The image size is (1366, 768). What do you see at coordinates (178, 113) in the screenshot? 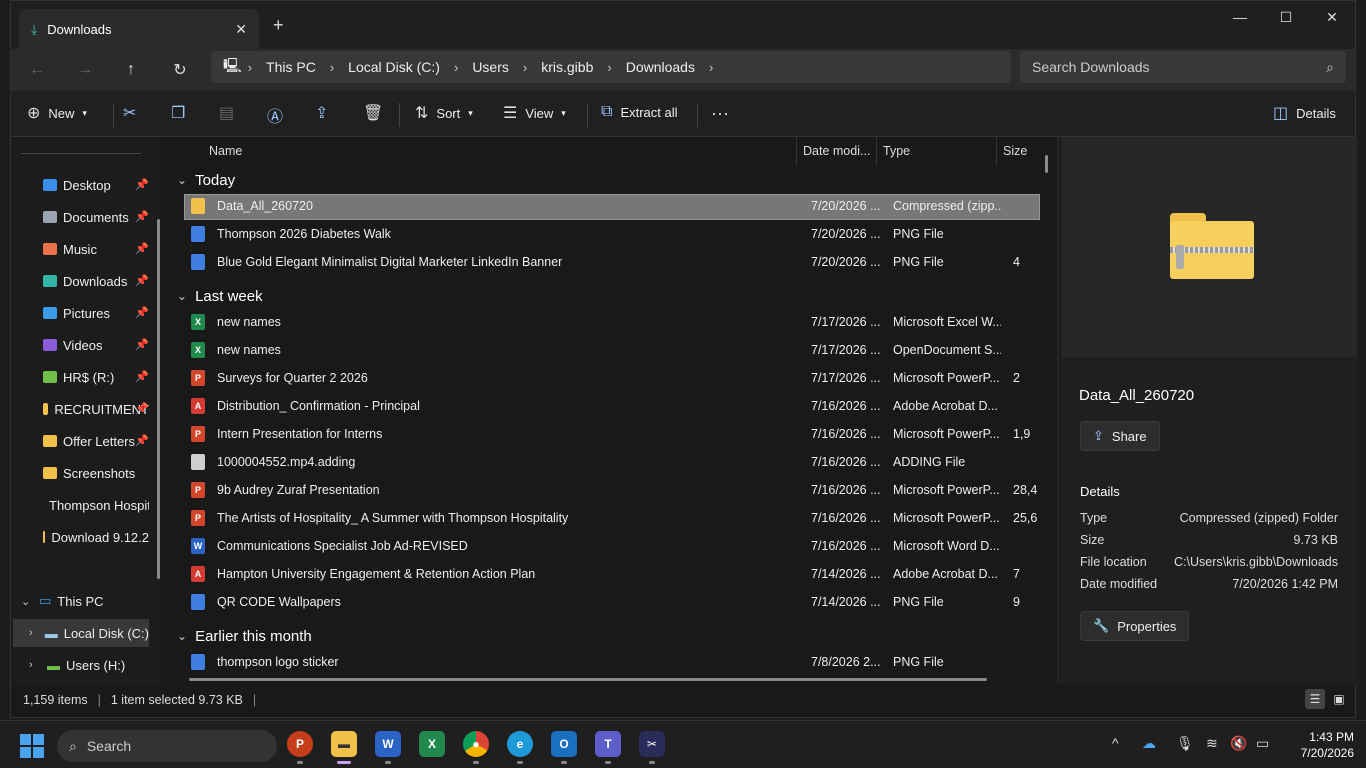
I see `copy-button: ❐` at bounding box center [178, 113].